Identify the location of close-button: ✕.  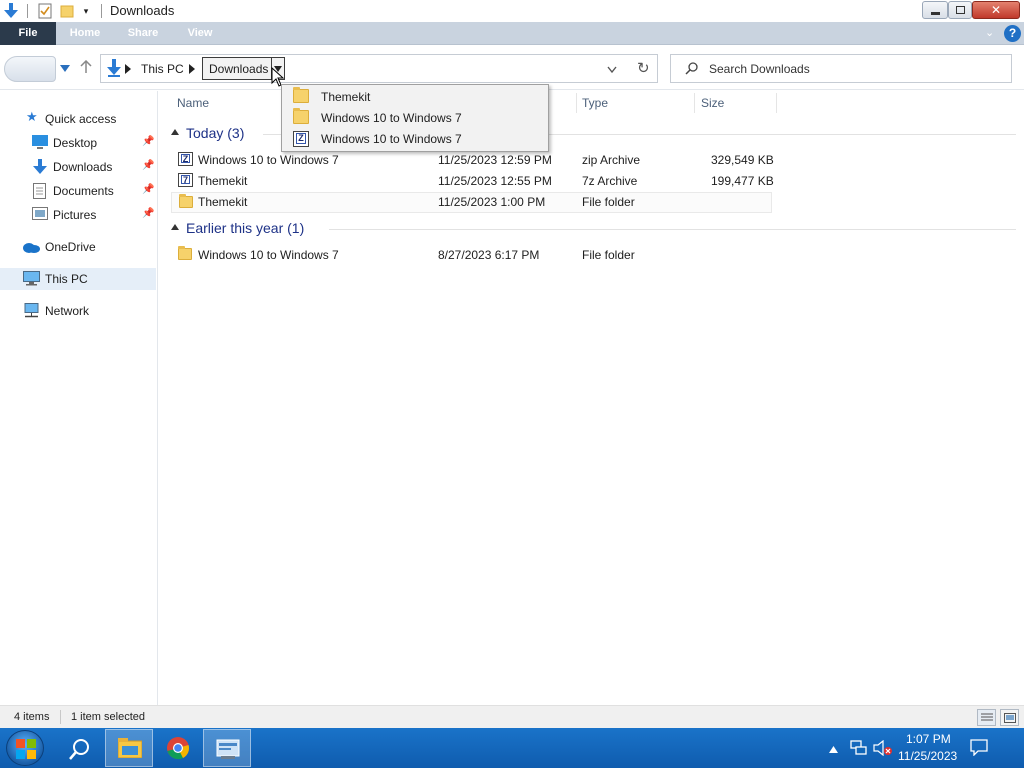
(996, 10).